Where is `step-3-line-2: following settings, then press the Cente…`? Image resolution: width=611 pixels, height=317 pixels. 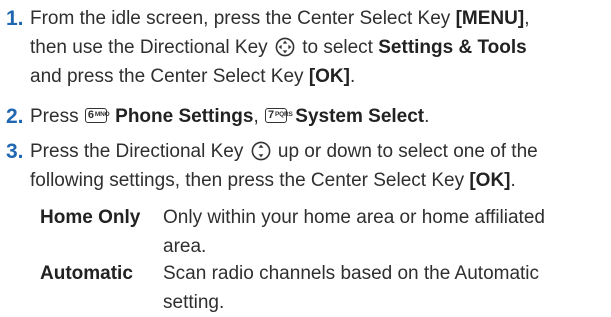 step-3-line-2: following settings, then press the Cente… is located at coordinates (273, 180).